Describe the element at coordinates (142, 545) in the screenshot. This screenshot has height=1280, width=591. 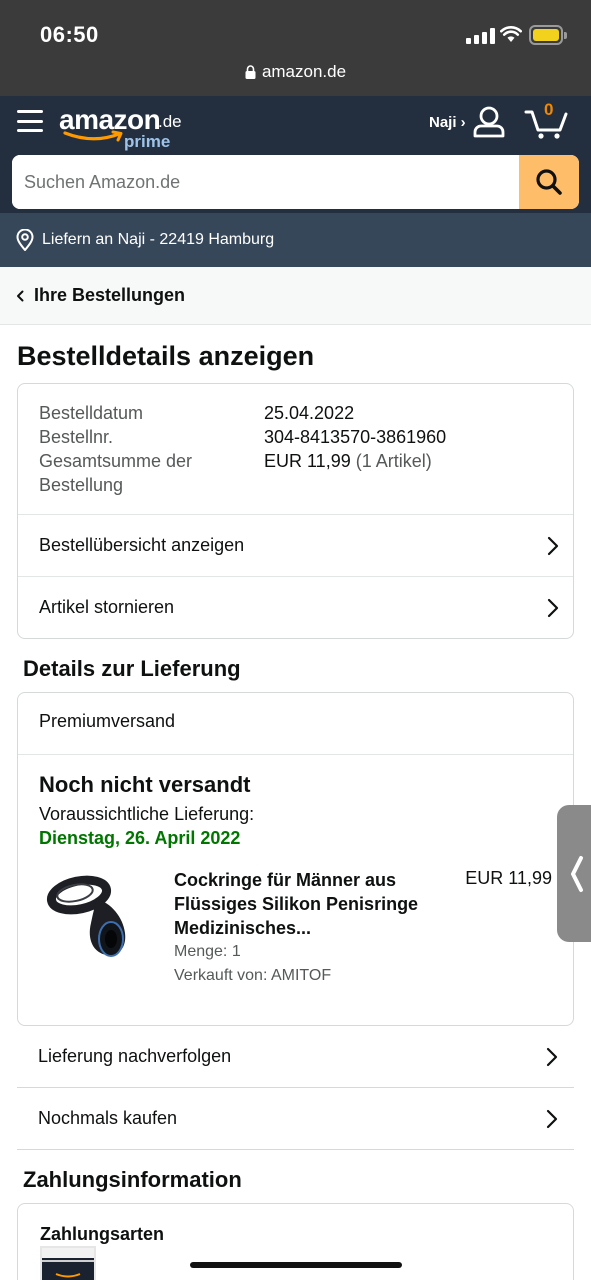
I see `view-order-summary-label: Bestellübersicht anzeigen` at that location.